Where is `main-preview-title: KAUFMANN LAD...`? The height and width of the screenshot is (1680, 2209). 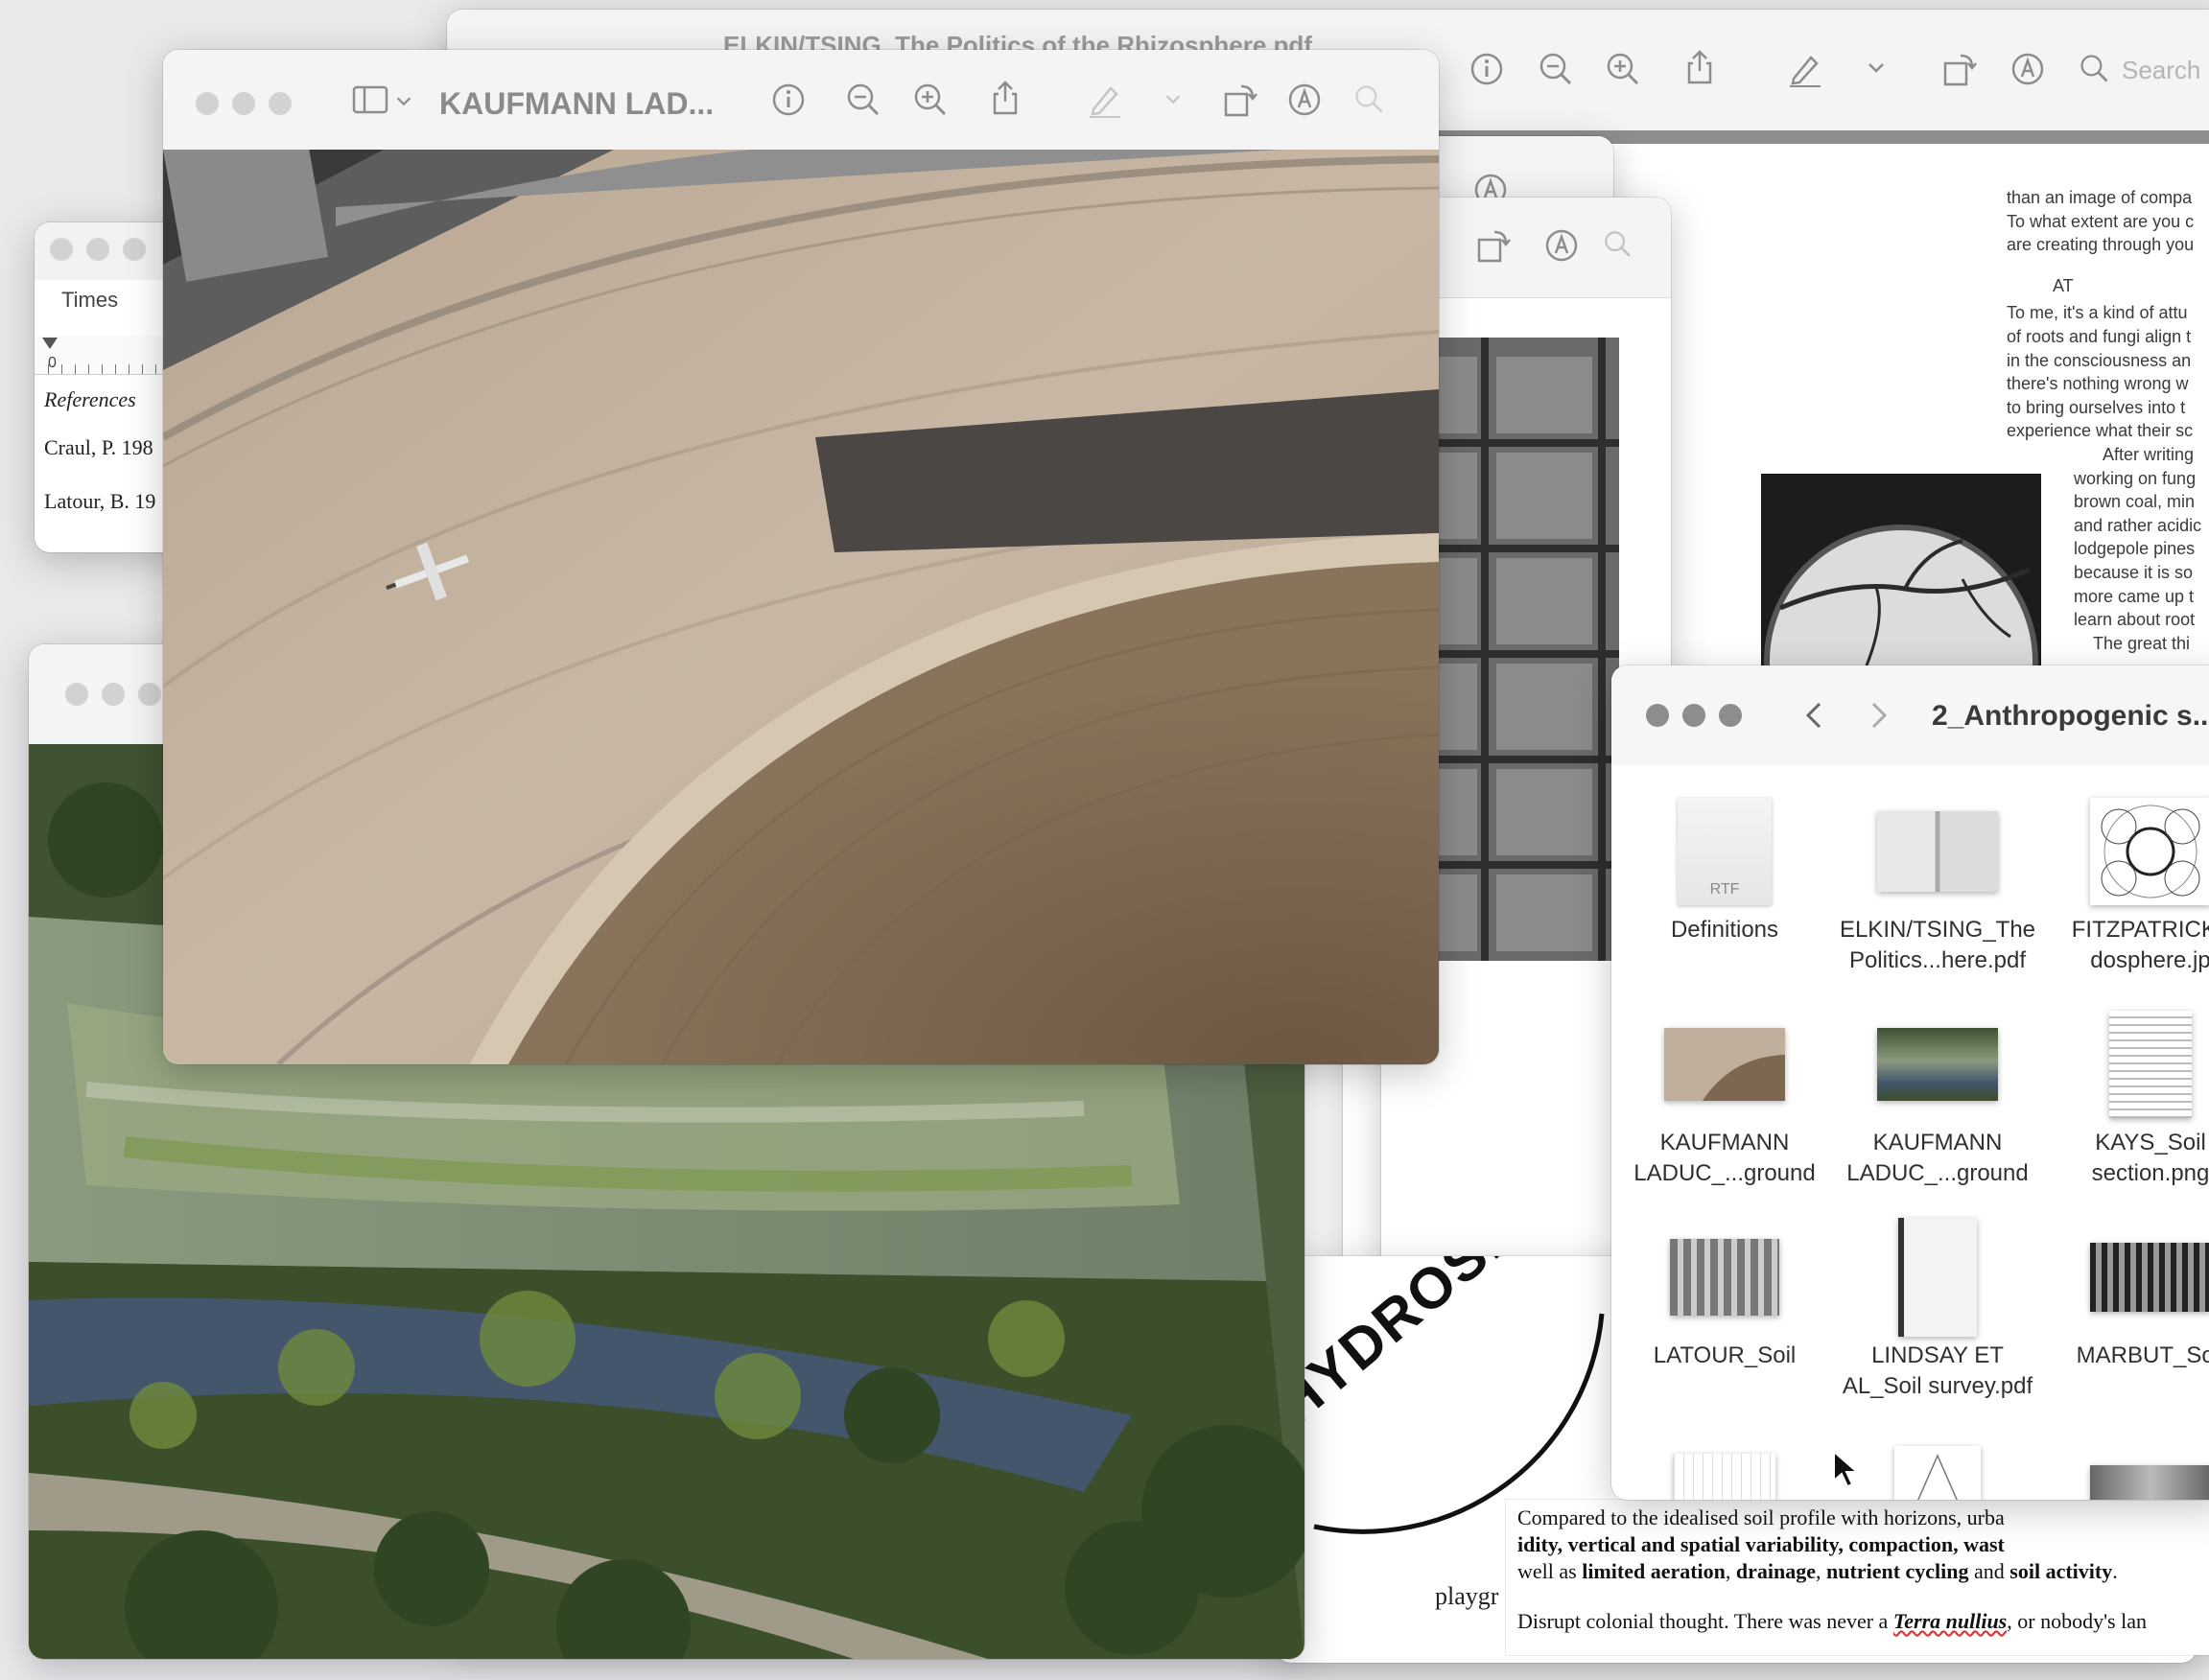 main-preview-title: KAUFMANN LAD... is located at coordinates (577, 103).